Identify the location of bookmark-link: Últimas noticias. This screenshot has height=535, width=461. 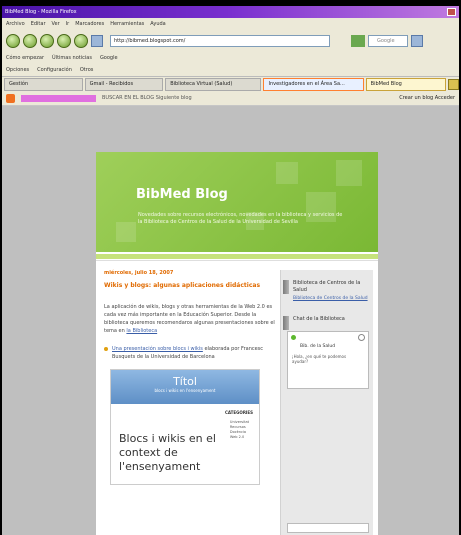
(72, 58).